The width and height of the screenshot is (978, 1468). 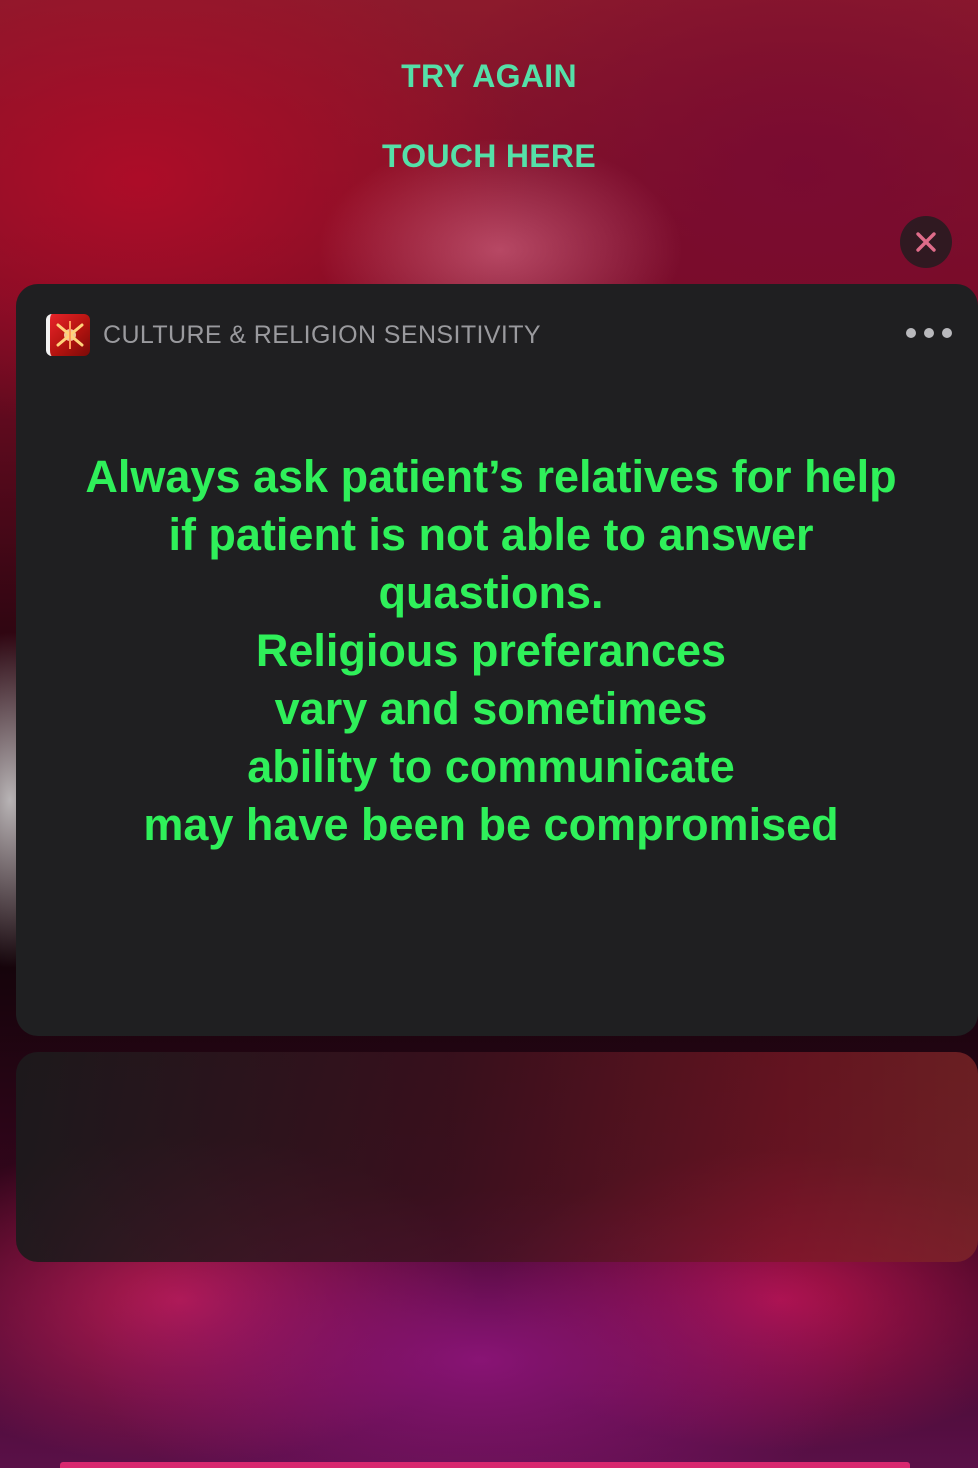 I want to click on app-name: CULTURE & RELIGION SENSITIVITY, so click(x=322, y=334).